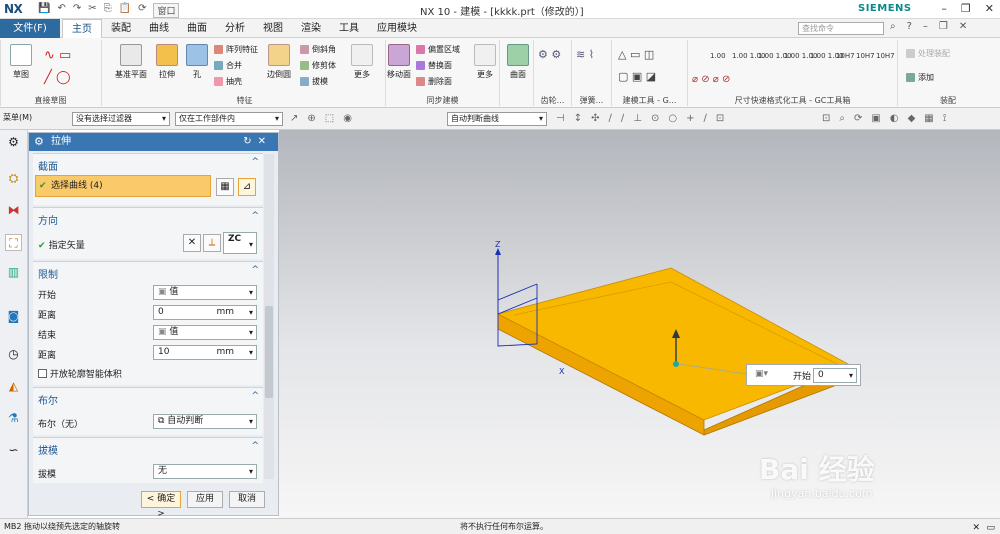  Describe the element at coordinates (485, 62) in the screenshot. I see `sync-more-button: 更多` at that location.